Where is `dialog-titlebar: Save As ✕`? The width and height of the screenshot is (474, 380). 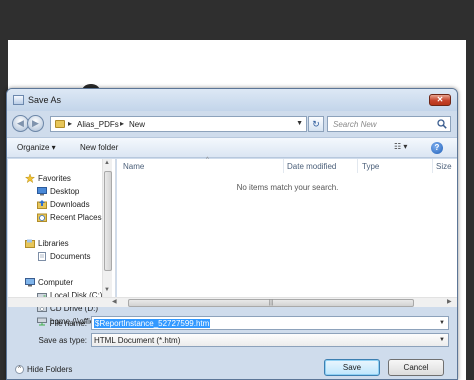
dialog-titlebar: Save As ✕ is located at coordinates (232, 100).